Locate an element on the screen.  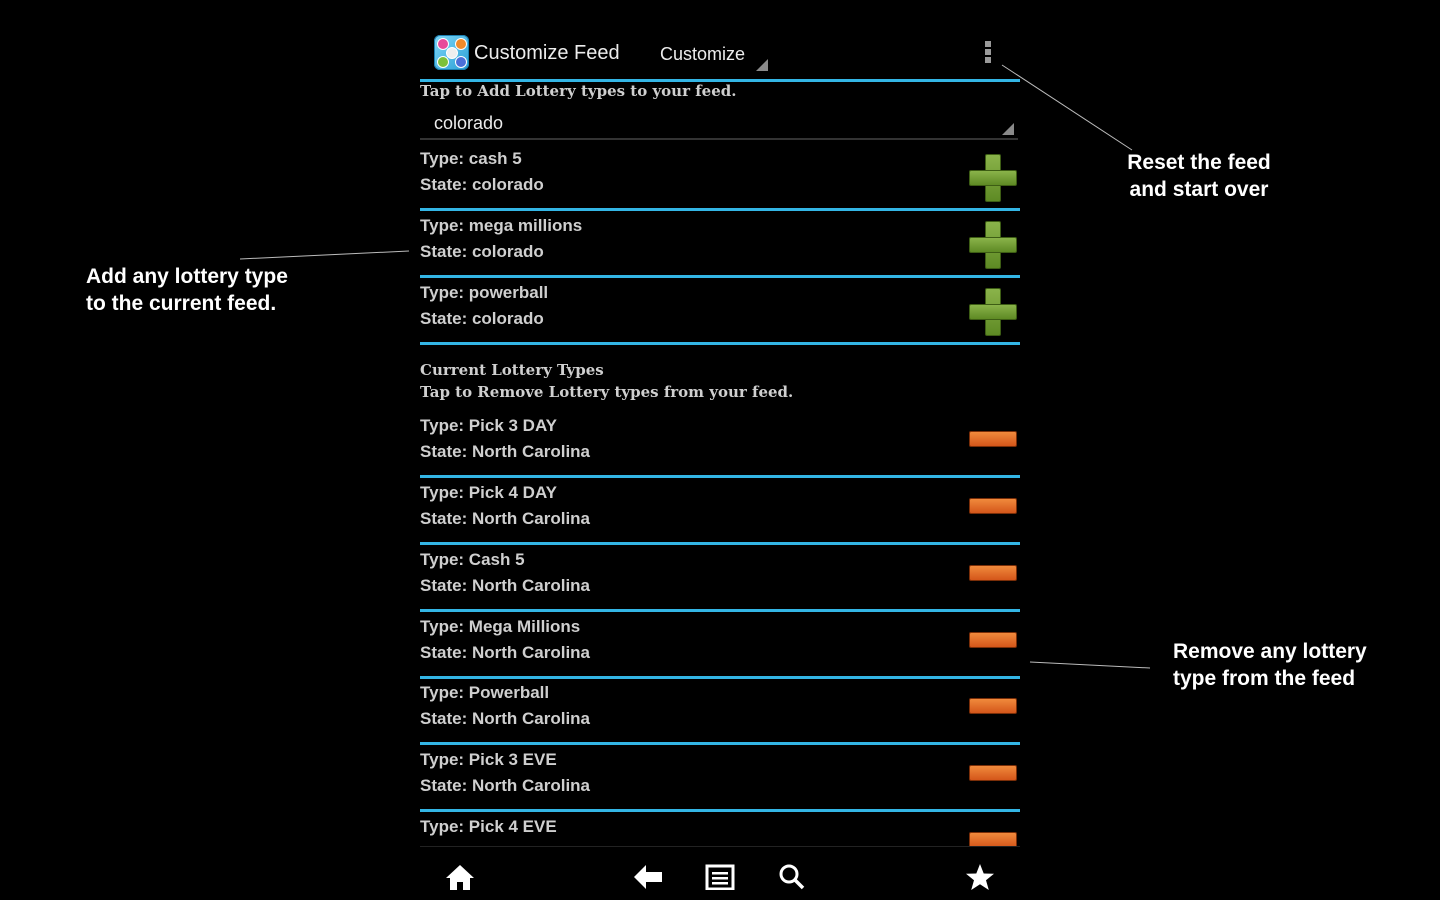
add-callout-line1: Add any lottery type is located at coordinates (187, 276).